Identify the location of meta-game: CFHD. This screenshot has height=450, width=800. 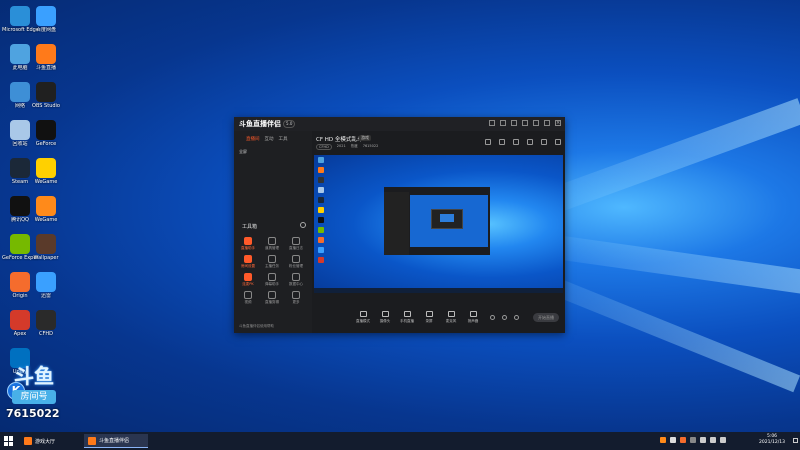
(324, 147).